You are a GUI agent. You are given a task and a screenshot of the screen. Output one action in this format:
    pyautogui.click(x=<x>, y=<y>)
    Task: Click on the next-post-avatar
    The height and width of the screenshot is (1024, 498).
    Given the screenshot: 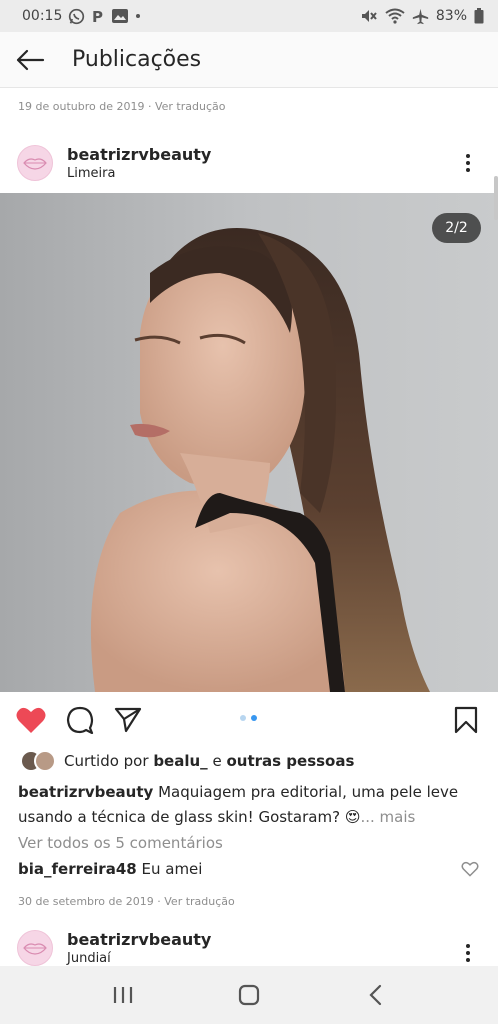 What is the action you would take?
    pyautogui.click(x=35, y=948)
    